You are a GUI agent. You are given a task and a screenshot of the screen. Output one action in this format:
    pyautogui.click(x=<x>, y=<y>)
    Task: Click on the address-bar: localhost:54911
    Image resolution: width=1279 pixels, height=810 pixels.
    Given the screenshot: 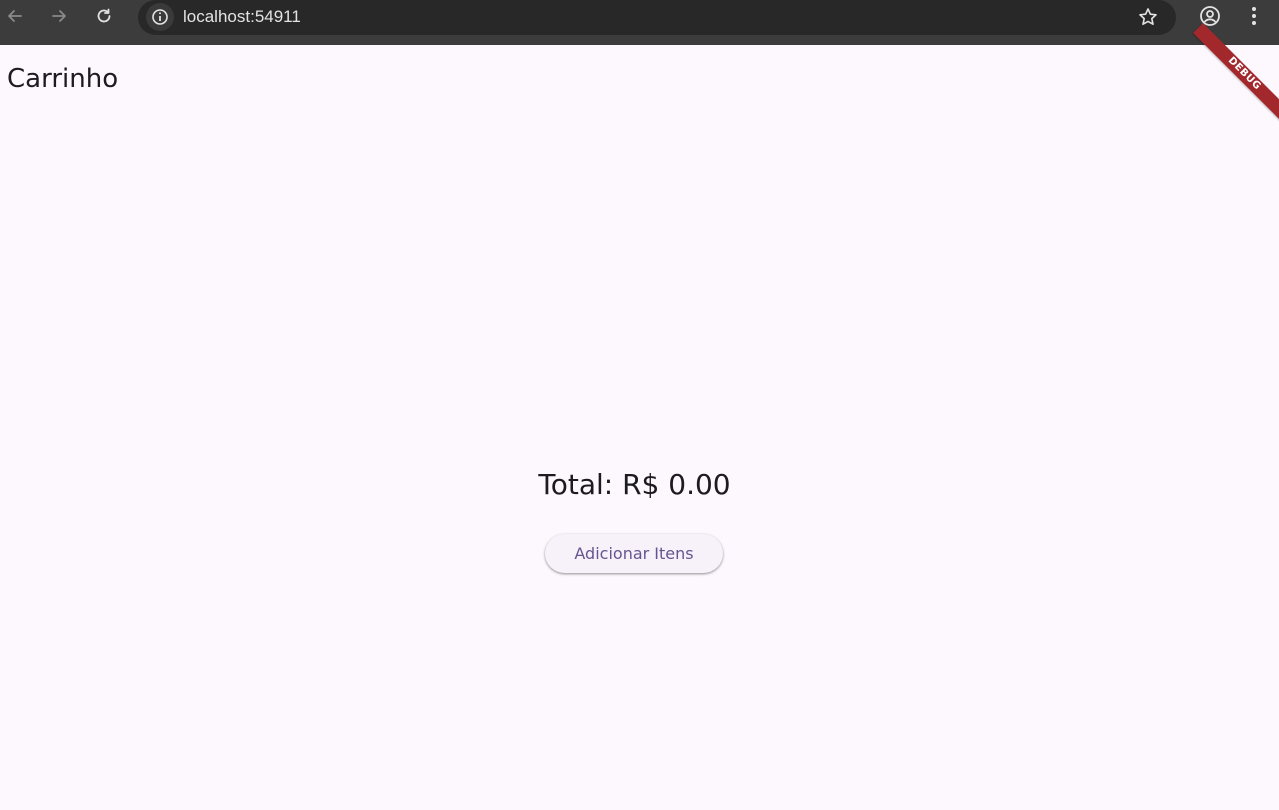 What is the action you would take?
    pyautogui.click(x=657, y=17)
    